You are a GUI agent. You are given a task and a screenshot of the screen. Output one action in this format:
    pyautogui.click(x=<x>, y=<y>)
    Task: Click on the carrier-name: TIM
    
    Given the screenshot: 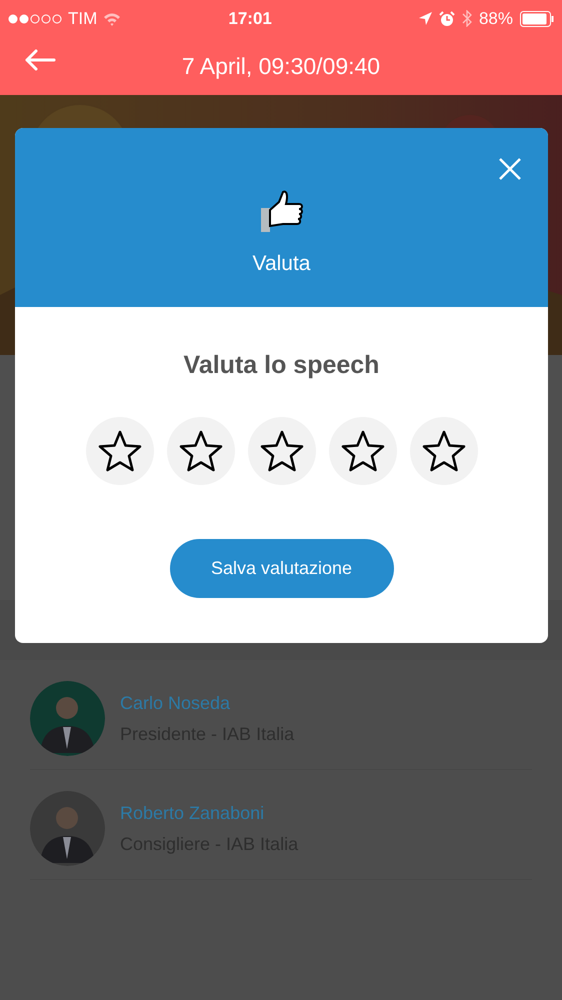 What is the action you would take?
    pyautogui.click(x=83, y=19)
    